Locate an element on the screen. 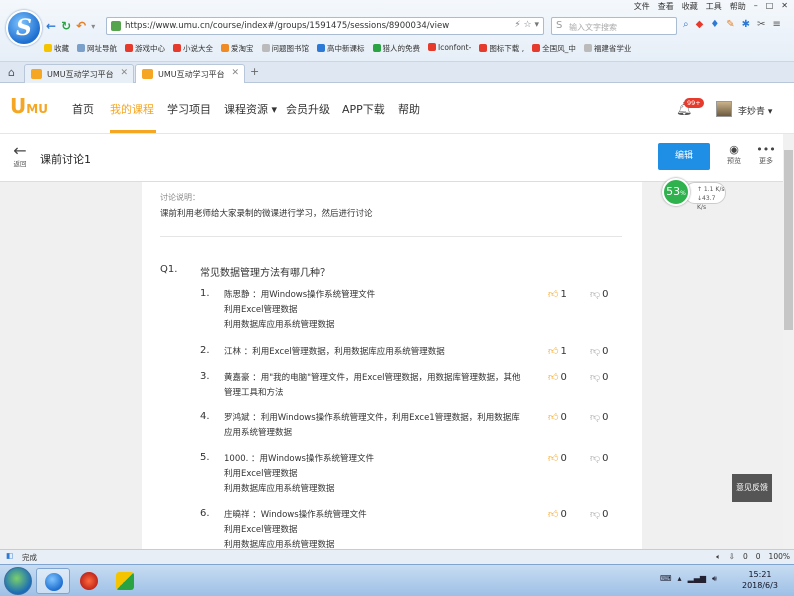 This screenshot has height=596, width=794. eye-icon: ◉ is located at coordinates (734, 149).